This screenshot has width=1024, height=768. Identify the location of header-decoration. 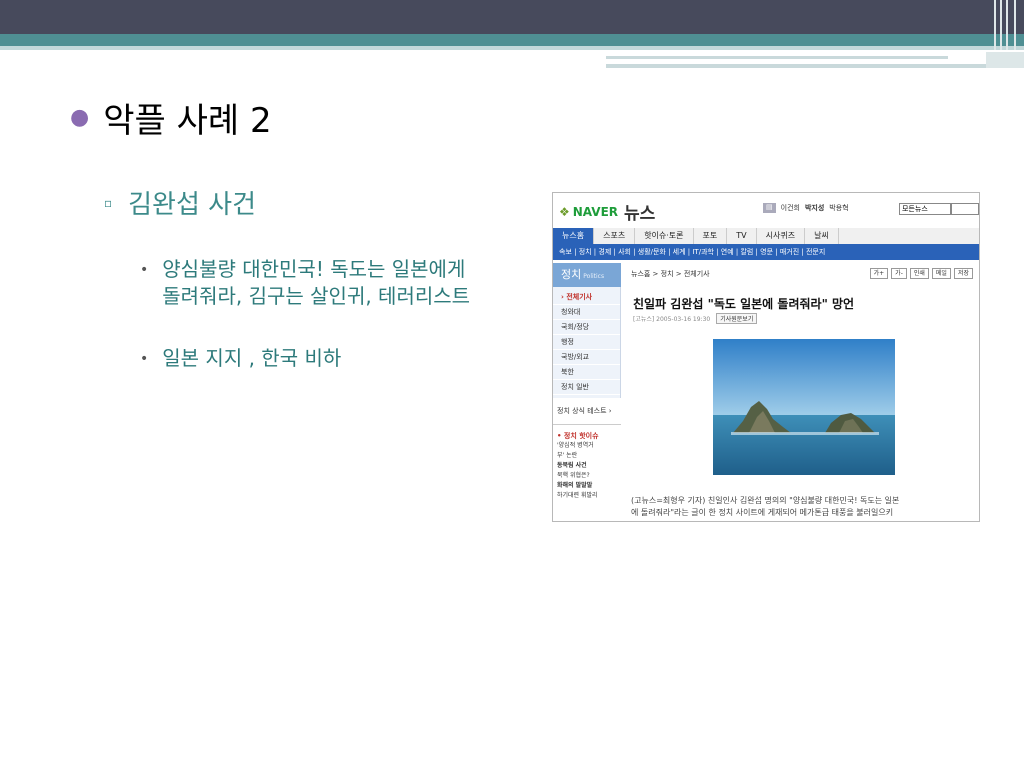
(815, 61).